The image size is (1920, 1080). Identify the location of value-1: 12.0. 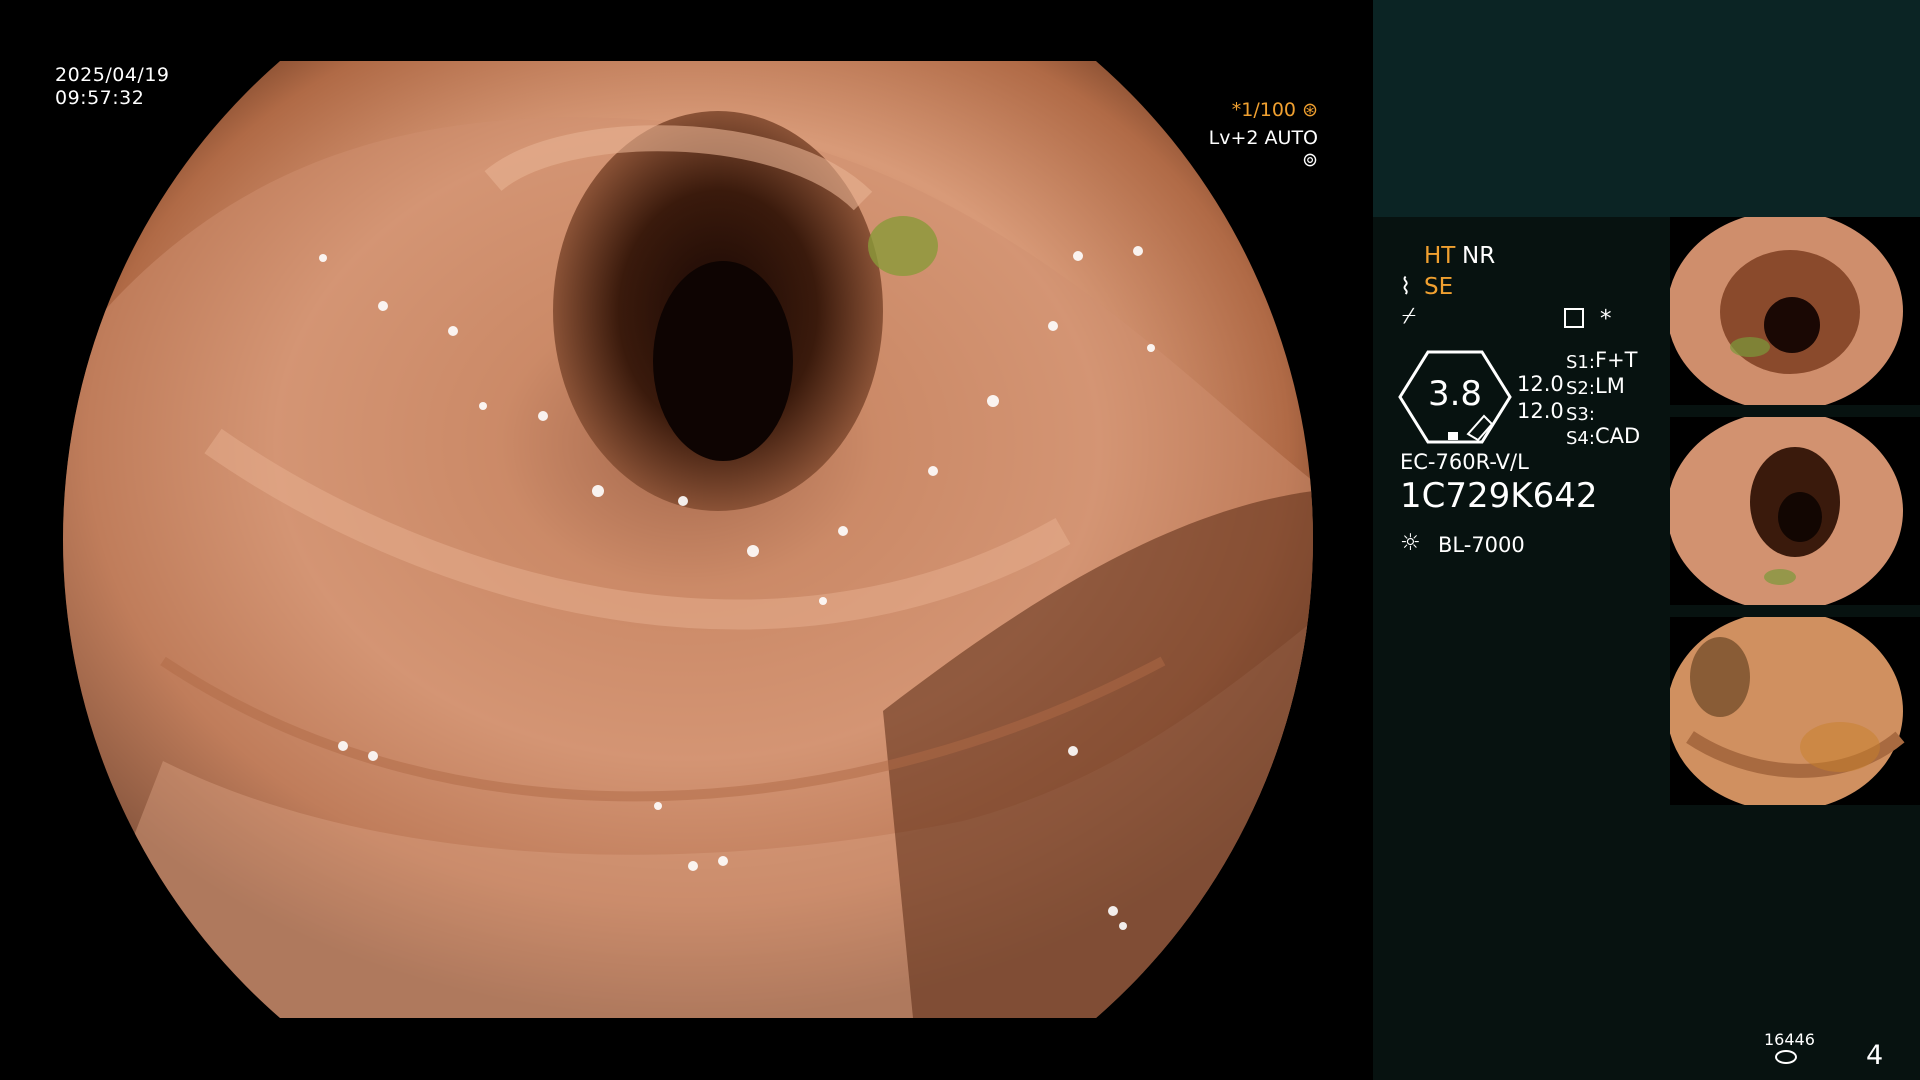
(1540, 384).